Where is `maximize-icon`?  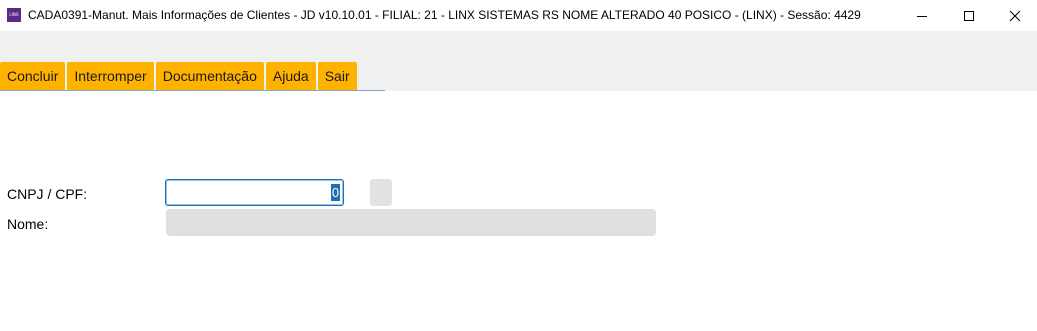
maximize-icon is located at coordinates (969, 15).